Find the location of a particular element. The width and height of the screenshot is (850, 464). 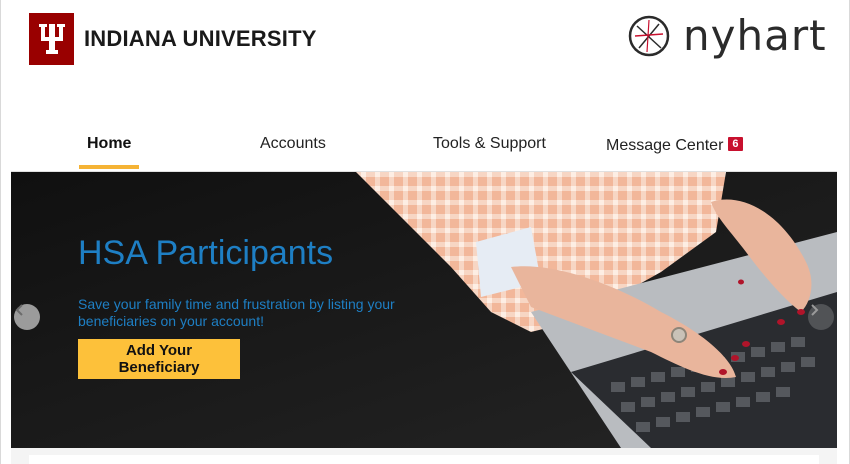

add-beneficiary-button: Add Your Beneficiary is located at coordinates (159, 359).